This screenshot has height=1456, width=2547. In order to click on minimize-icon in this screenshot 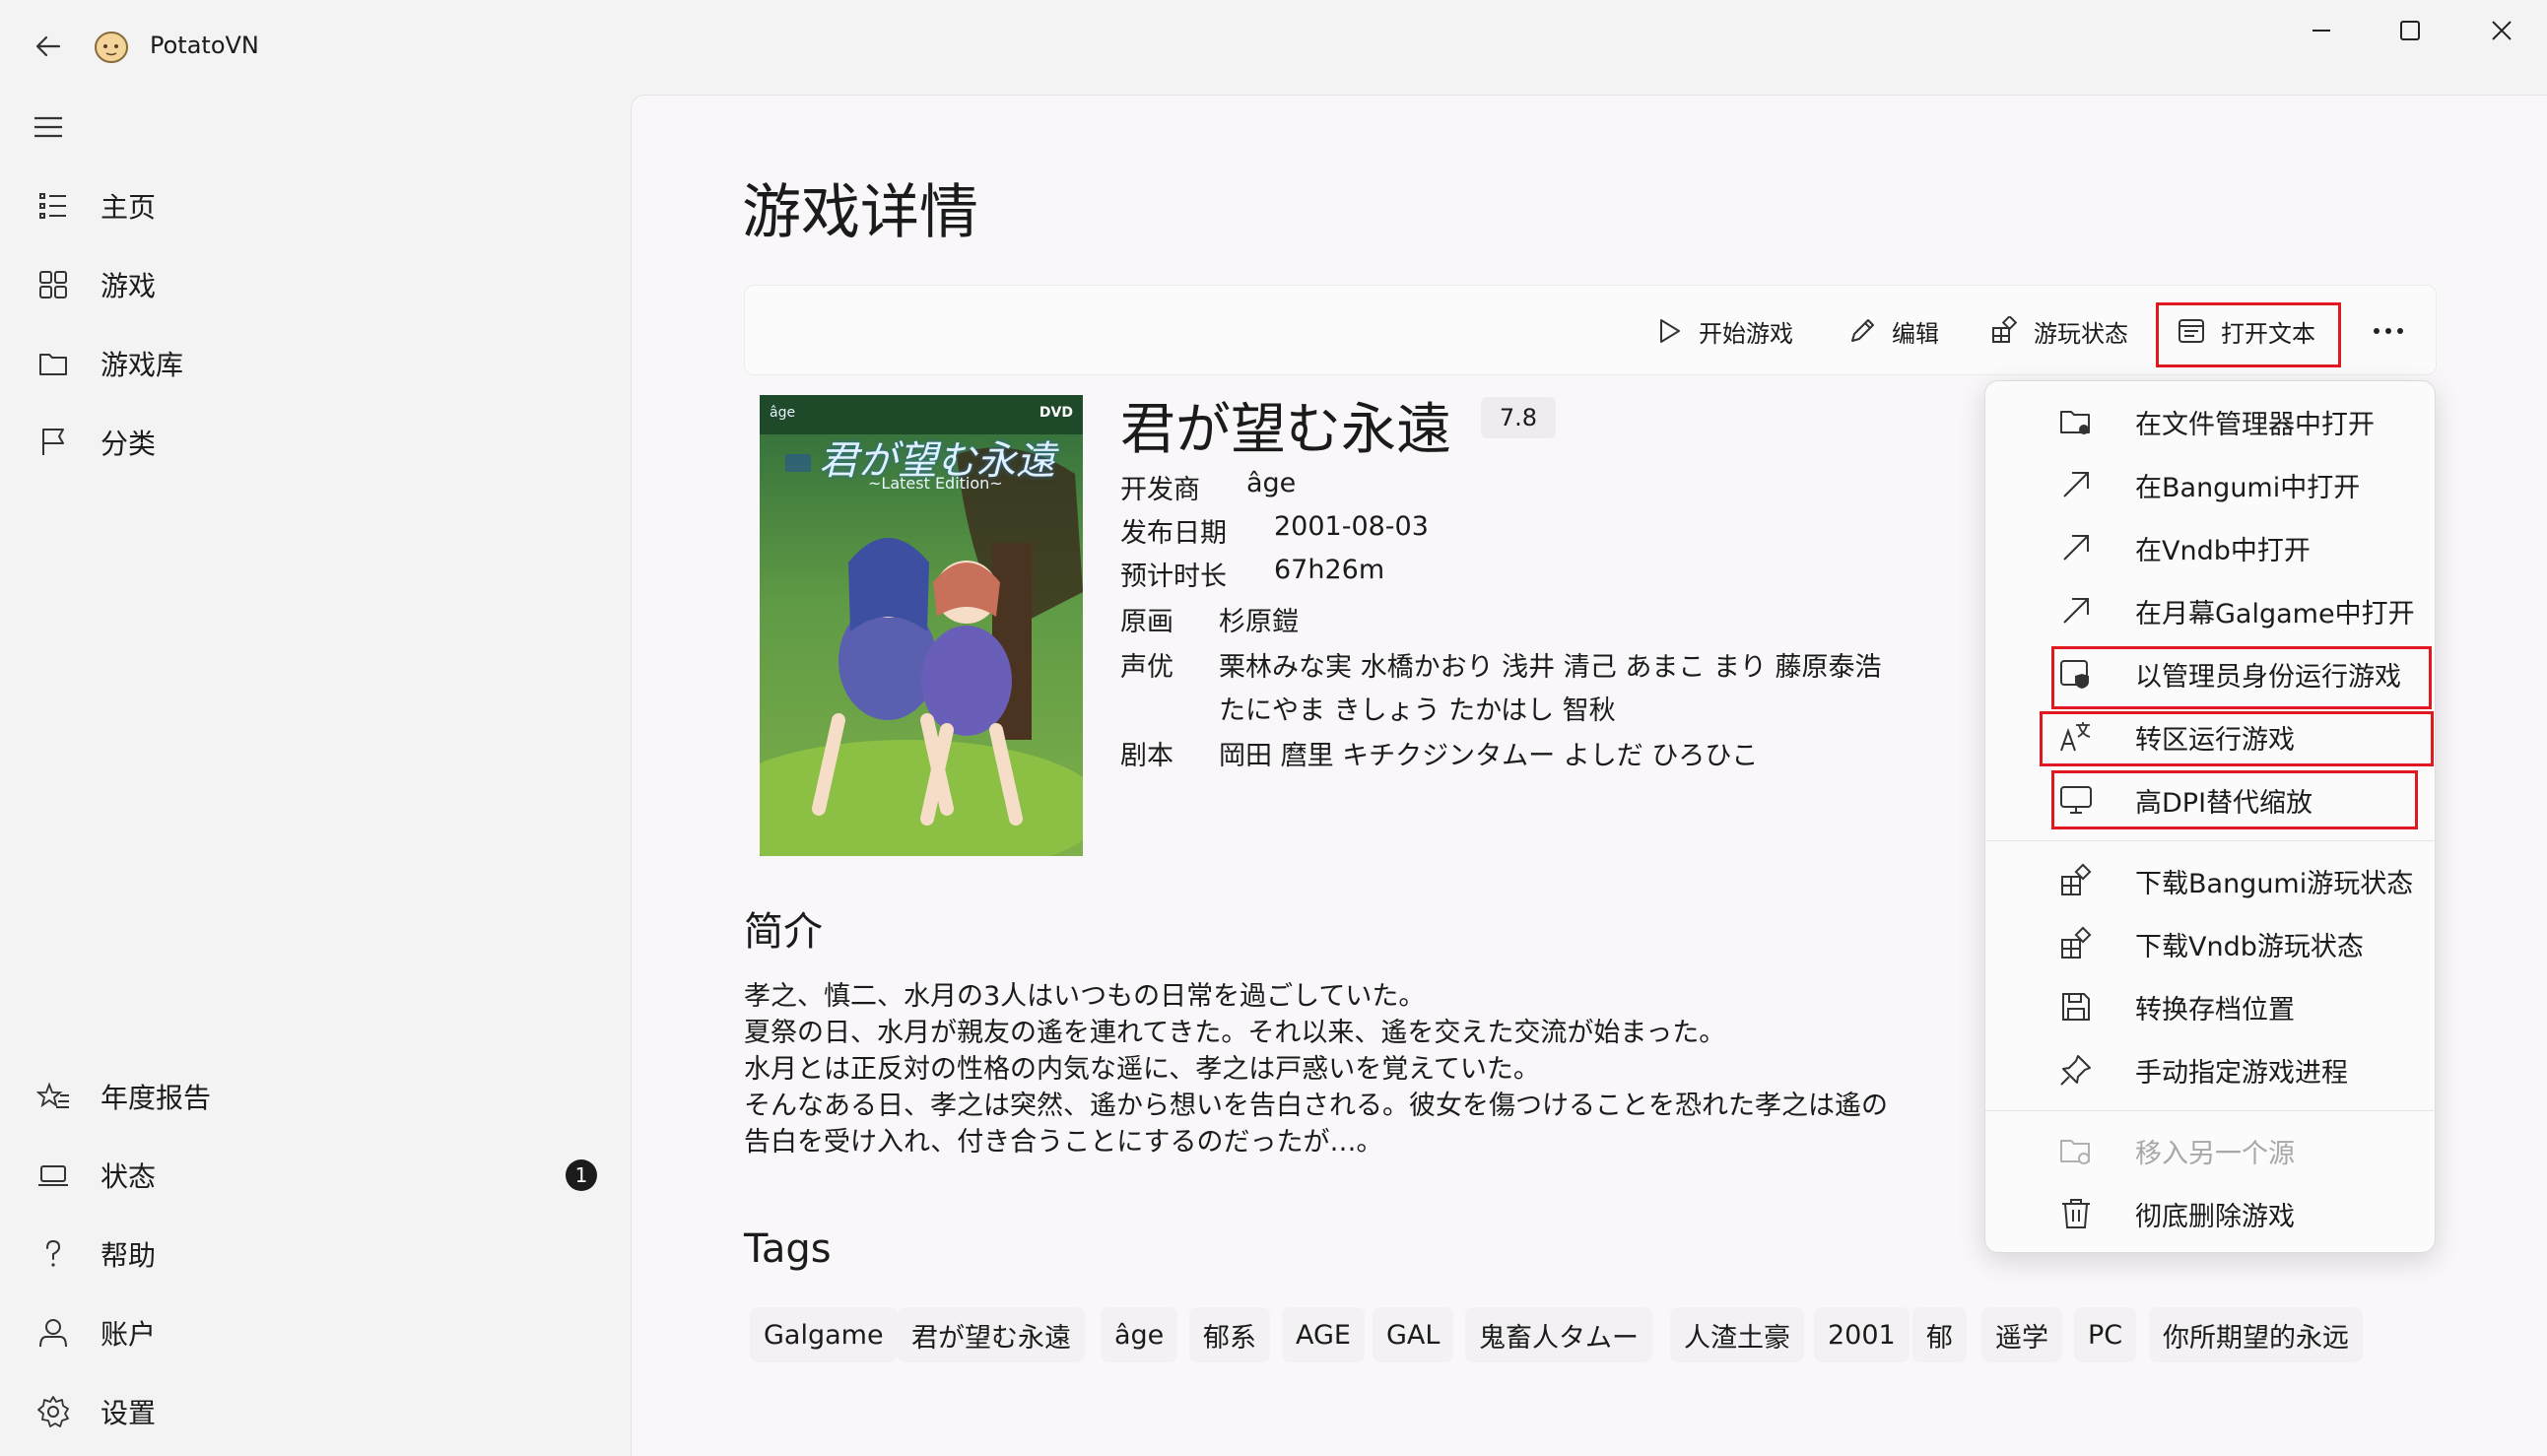, I will do `click(2321, 31)`.